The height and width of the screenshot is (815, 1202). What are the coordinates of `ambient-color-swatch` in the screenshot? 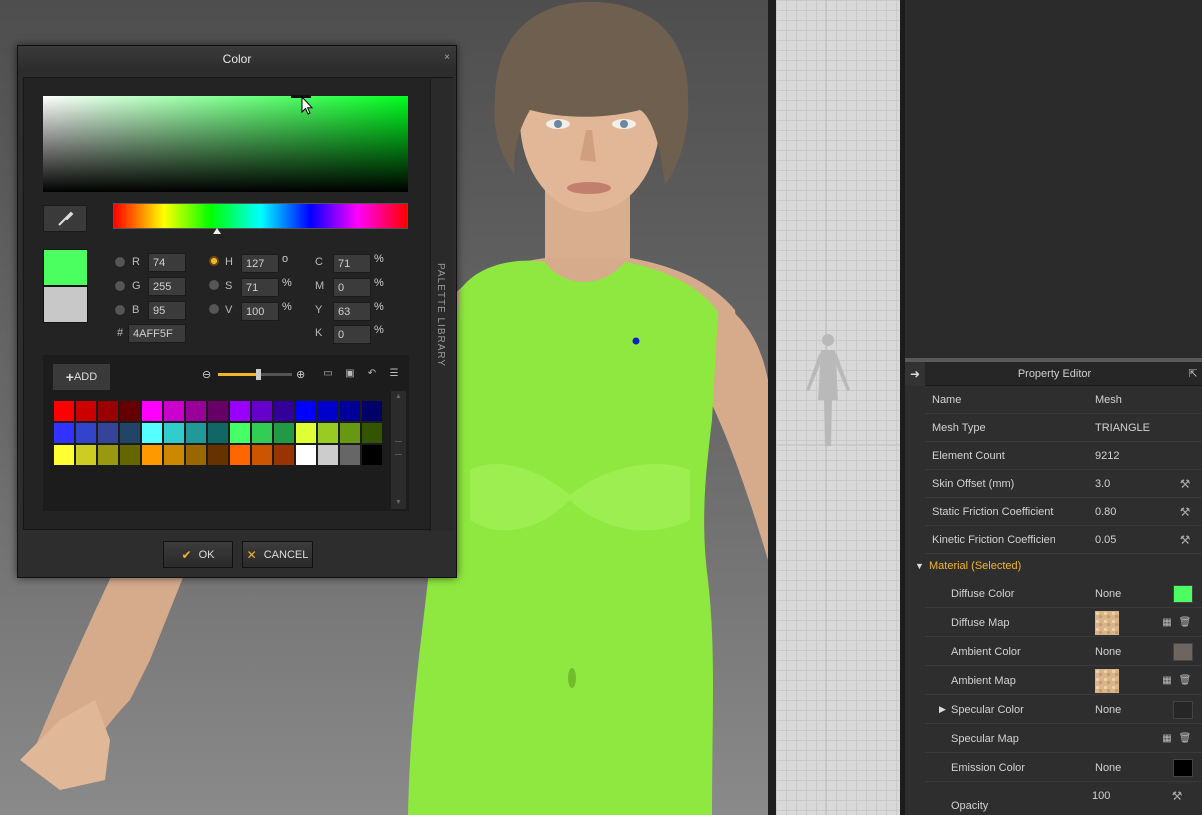 It's located at (1183, 652).